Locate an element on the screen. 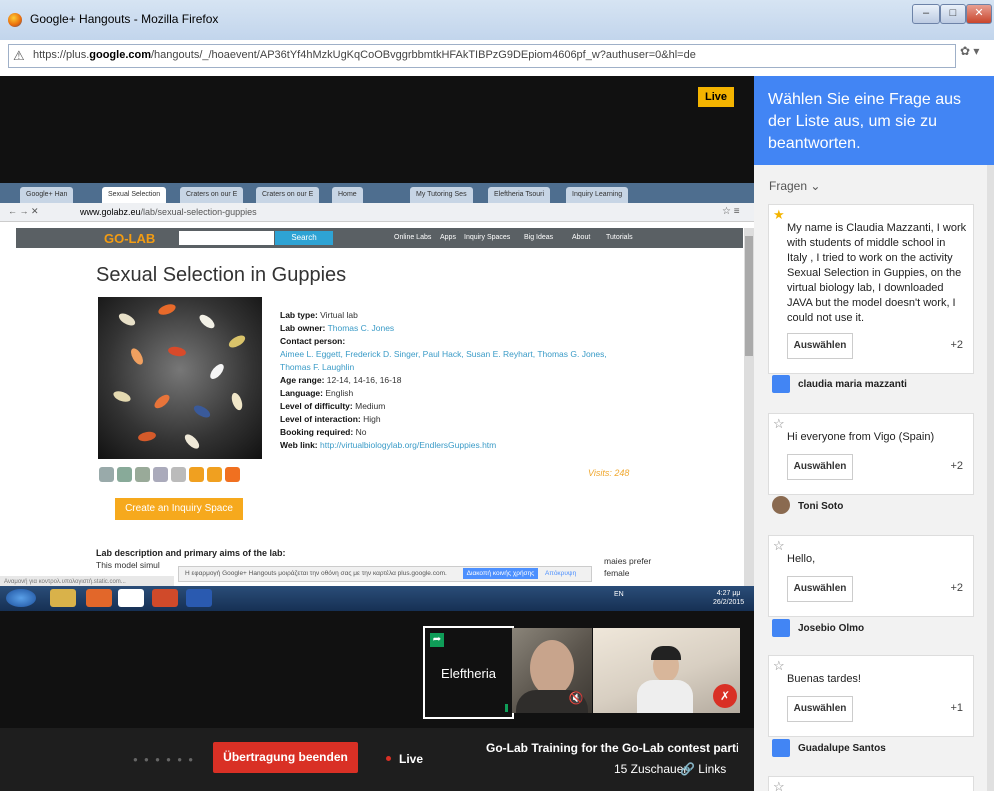  golab-logo: GO-LAB is located at coordinates (130, 238).